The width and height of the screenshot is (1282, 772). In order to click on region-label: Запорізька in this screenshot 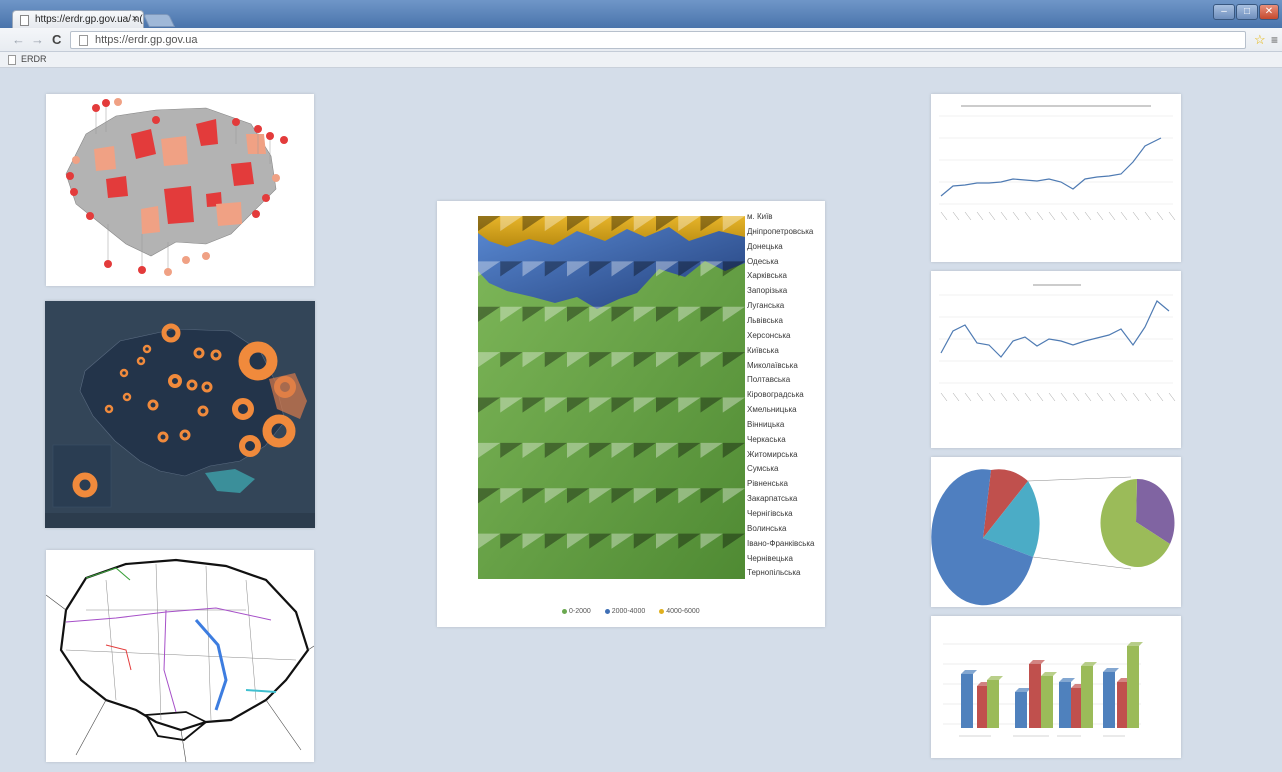, I will do `click(767, 291)`.